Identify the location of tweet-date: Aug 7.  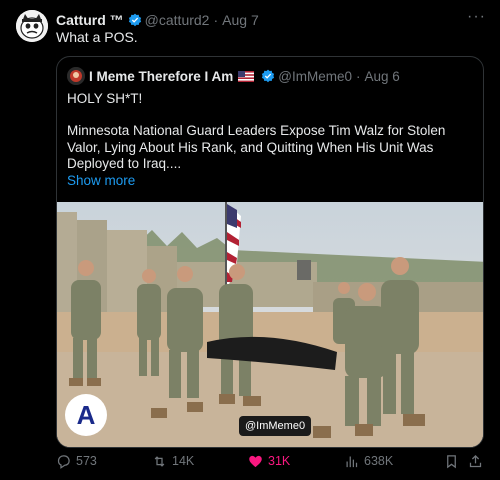
(240, 20).